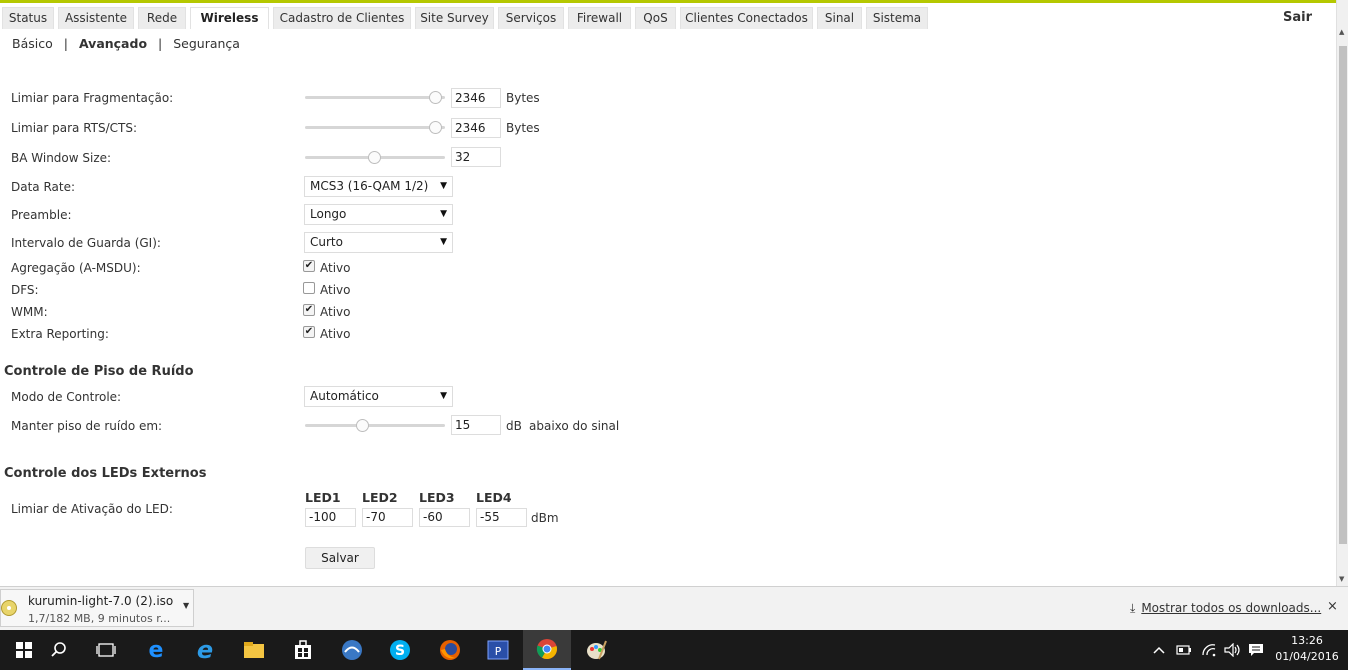  I want to click on wmm-checkbox-label: Ativo, so click(335, 312).